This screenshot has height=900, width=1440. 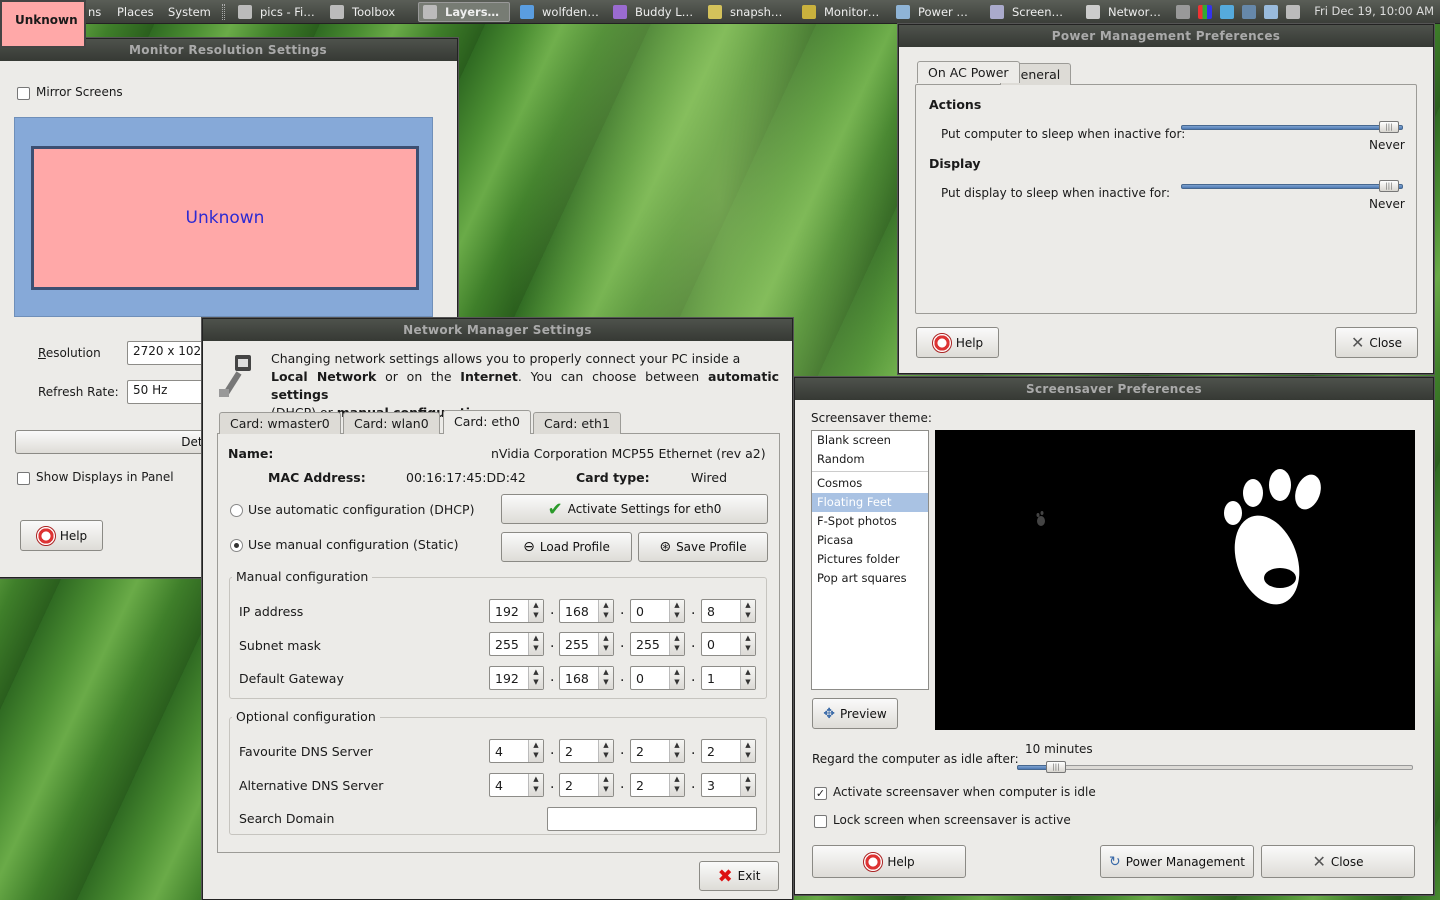 What do you see at coordinates (23, 93) in the screenshot?
I see `mirror-screens-checkbox` at bounding box center [23, 93].